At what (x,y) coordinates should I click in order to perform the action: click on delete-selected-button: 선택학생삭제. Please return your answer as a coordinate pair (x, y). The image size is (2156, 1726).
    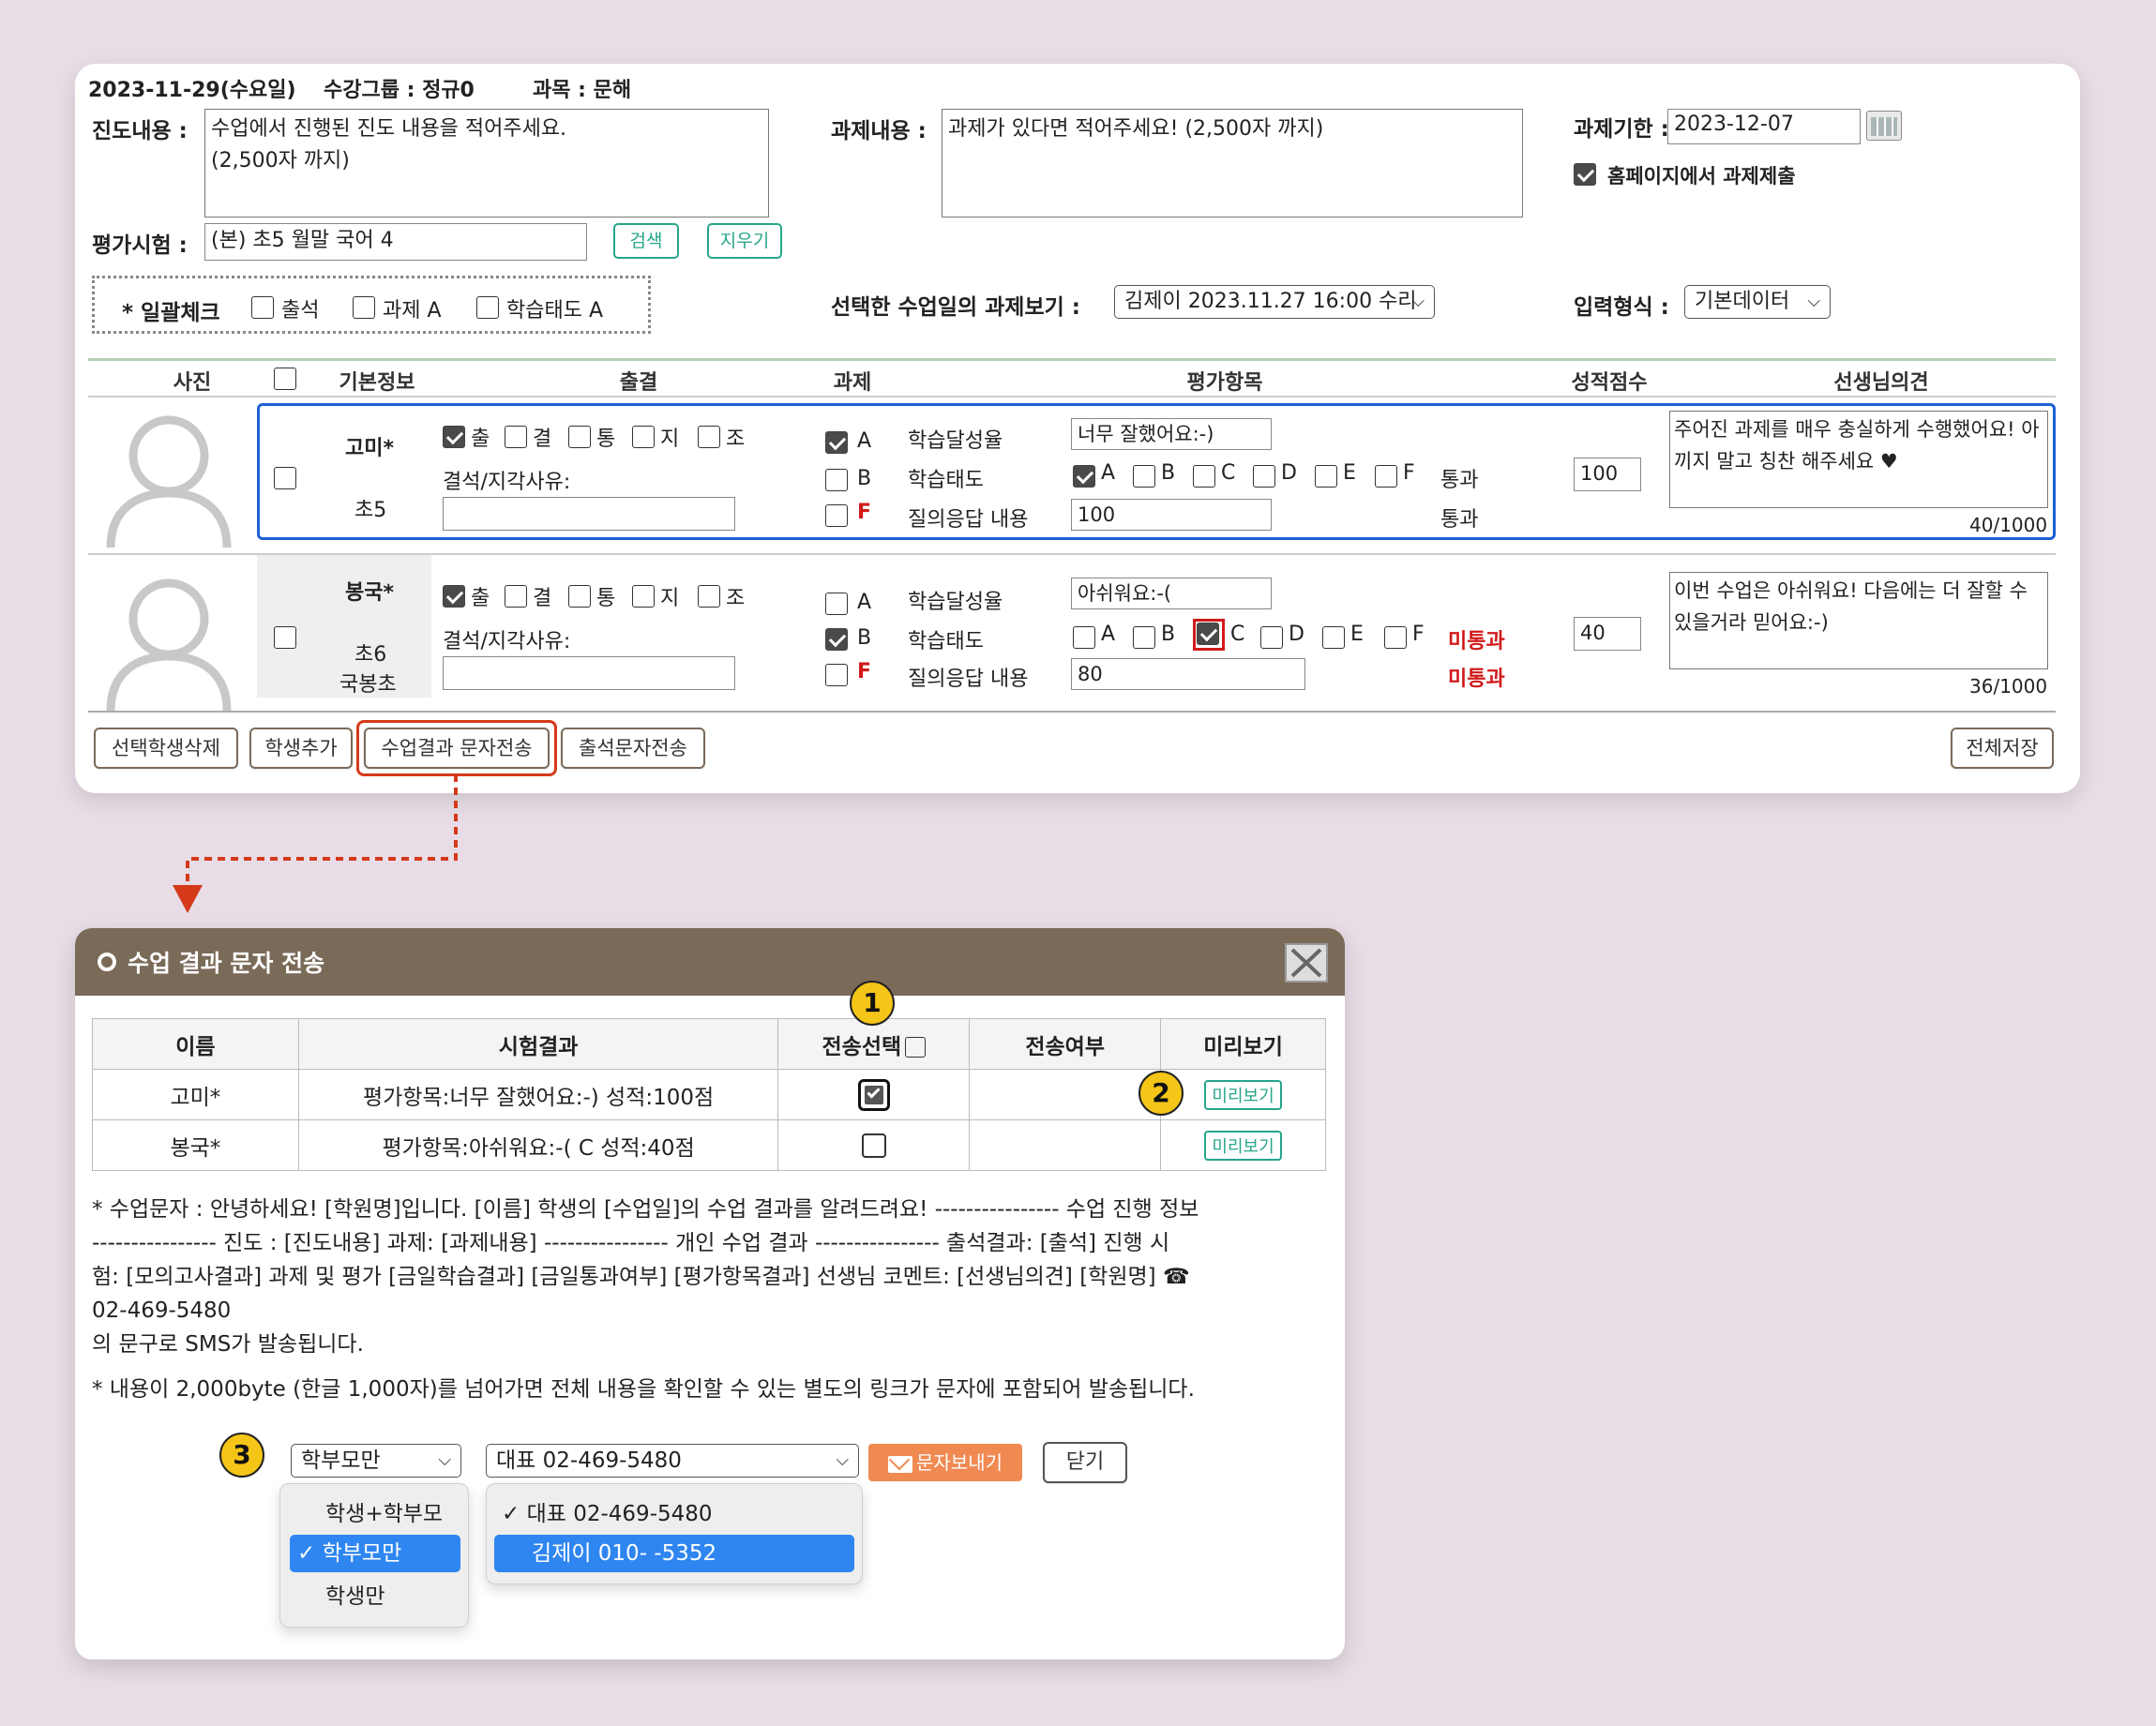
    Looking at the image, I should click on (166, 748).